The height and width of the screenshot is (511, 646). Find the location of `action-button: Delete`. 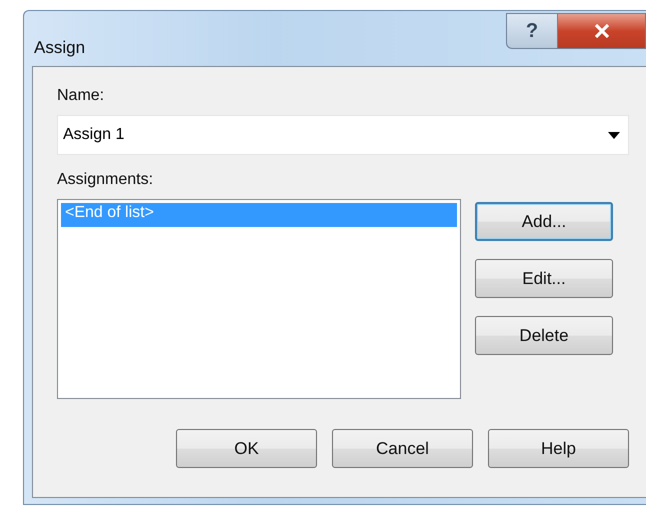

action-button: Delete is located at coordinates (544, 335).